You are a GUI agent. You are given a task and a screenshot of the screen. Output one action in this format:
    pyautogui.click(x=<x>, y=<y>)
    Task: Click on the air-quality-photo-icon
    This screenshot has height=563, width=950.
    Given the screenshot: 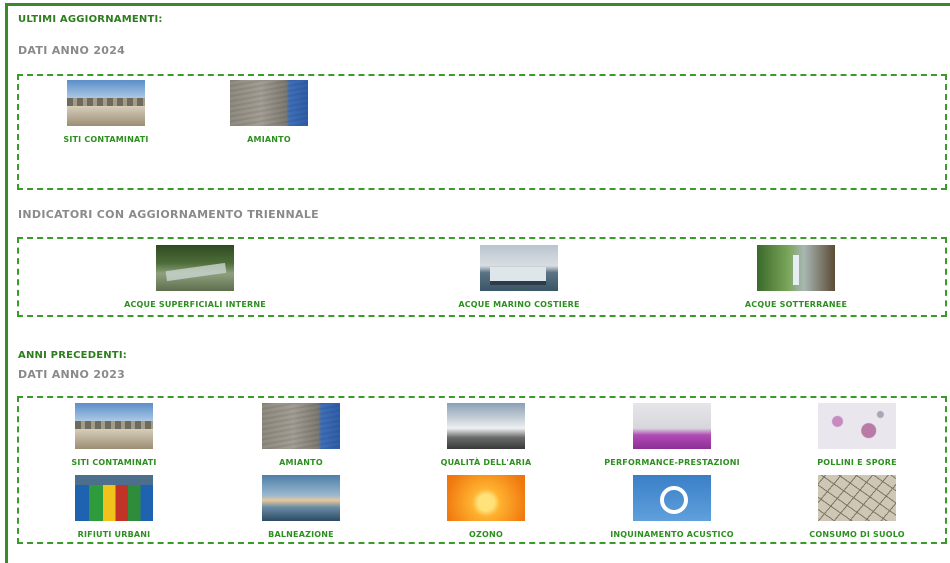 What is the action you would take?
    pyautogui.click(x=486, y=426)
    